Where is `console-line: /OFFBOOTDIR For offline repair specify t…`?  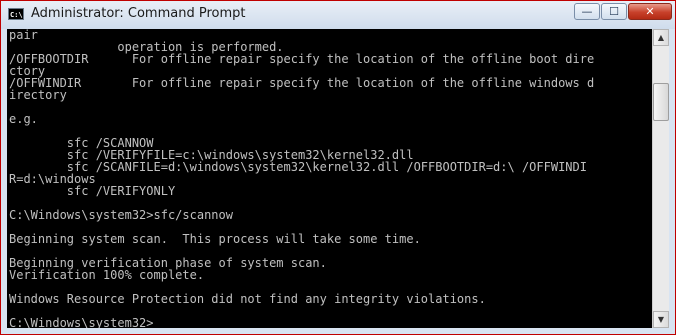 console-line: /OFFBOOTDIR For offline repair specify t… is located at coordinates (302, 59).